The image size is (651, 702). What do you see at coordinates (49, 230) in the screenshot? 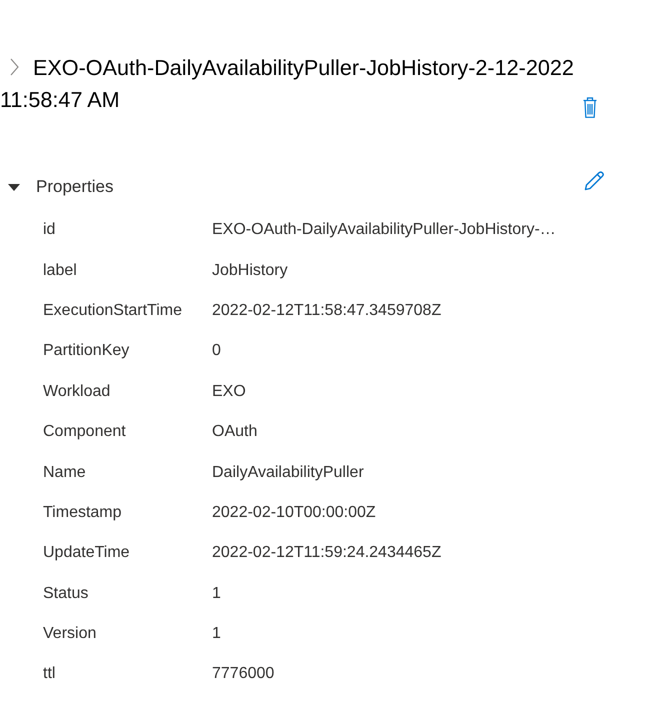
I see `property-name: id` at bounding box center [49, 230].